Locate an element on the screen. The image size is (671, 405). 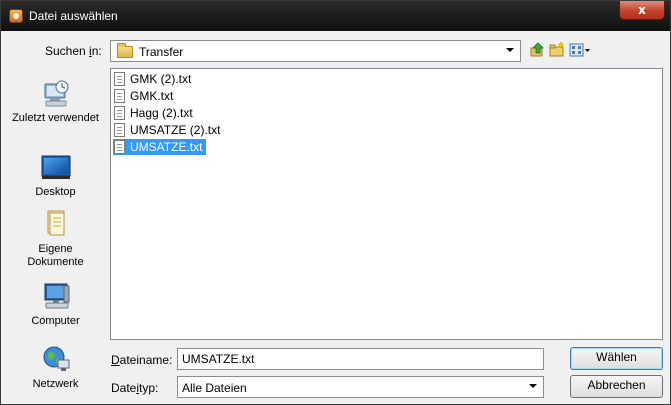
cancel-button: Abbrechen is located at coordinates (616, 386).